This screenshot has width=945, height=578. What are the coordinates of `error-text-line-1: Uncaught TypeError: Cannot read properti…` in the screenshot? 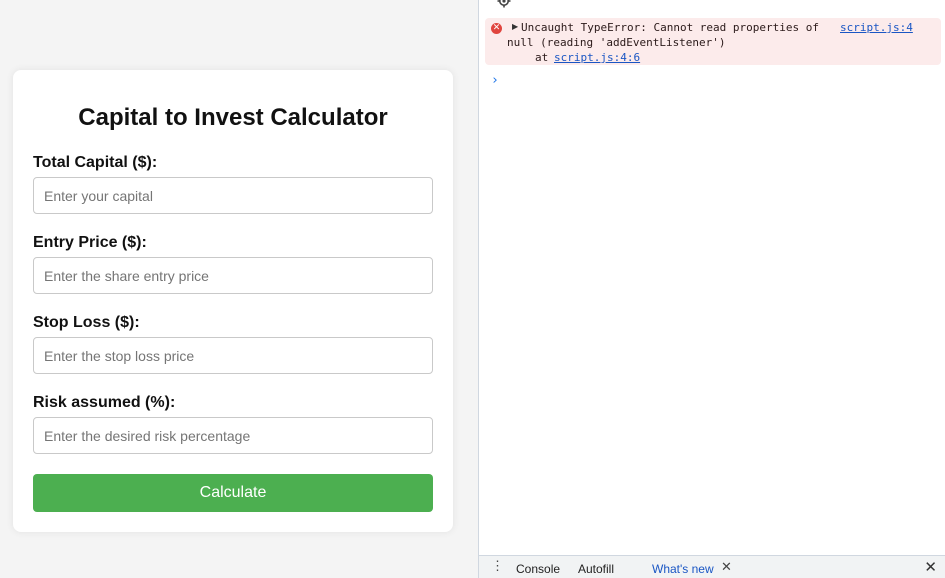 It's located at (670, 27).